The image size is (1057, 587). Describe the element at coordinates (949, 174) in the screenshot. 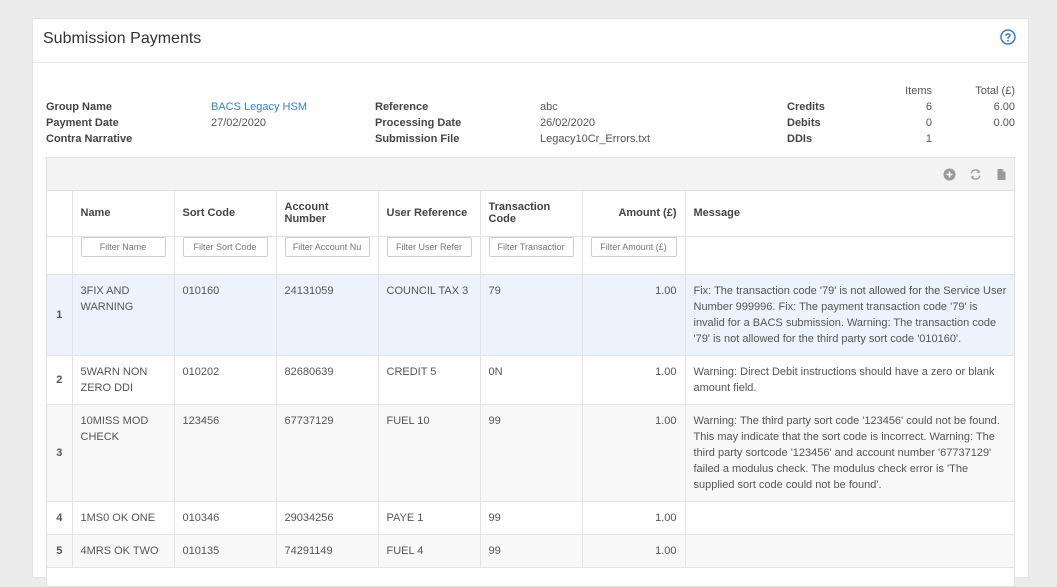

I see `add-icon` at that location.